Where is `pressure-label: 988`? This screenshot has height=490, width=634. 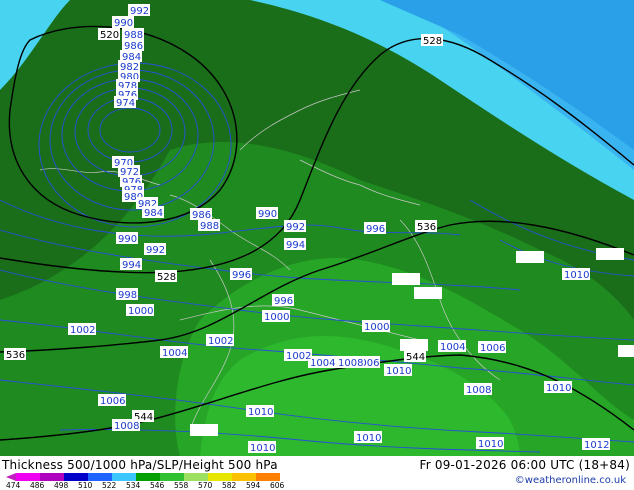
pressure-label: 988 is located at coordinates (209, 226).